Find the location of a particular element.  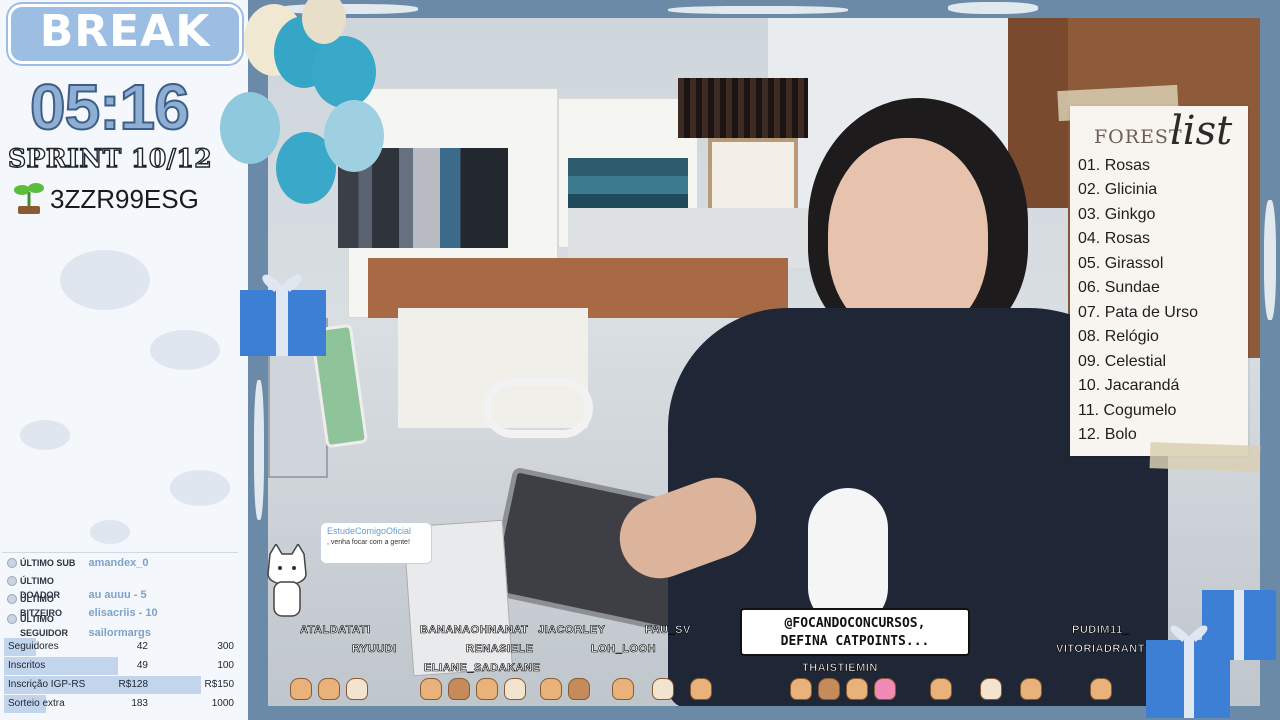

gift-box-icon is located at coordinates (283, 315).